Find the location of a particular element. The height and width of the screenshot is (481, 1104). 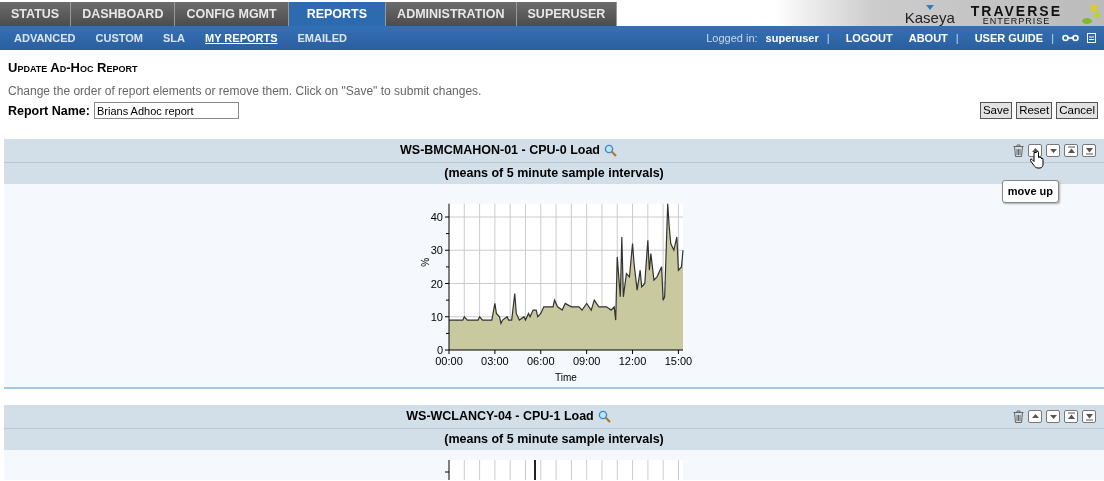

axis-tick-label: 03:00 is located at coordinates (495, 361).